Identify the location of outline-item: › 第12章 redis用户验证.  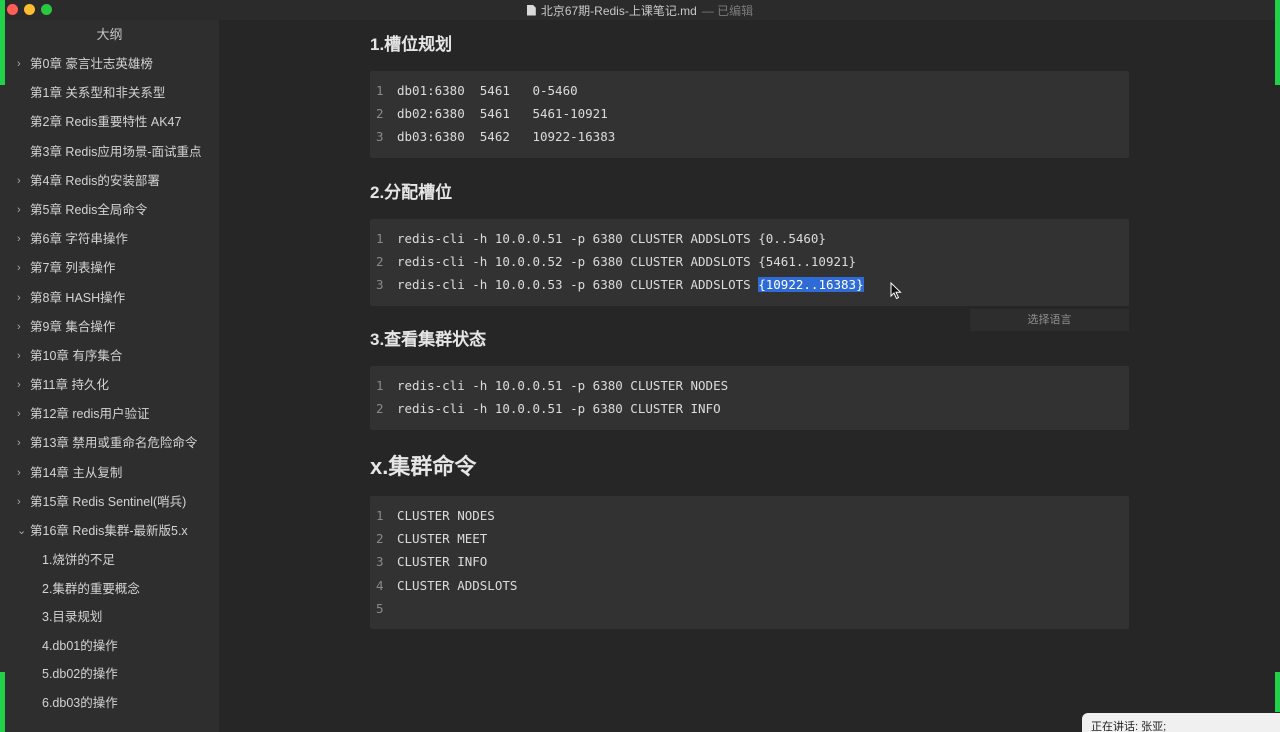
(109, 414).